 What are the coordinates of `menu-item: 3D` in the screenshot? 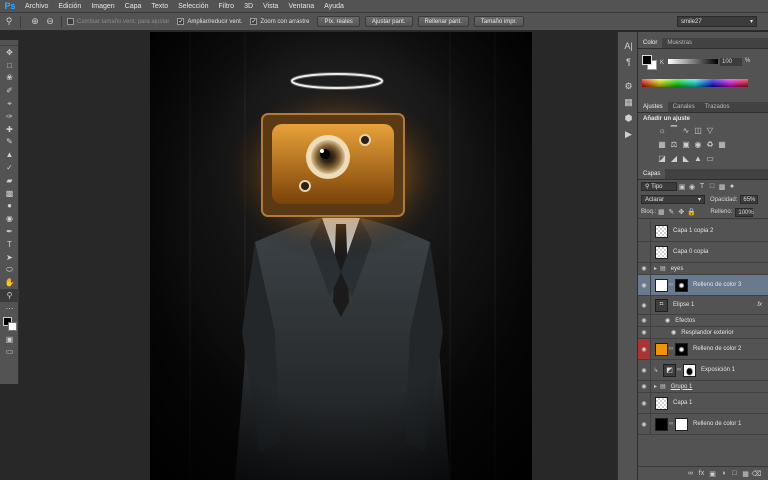 It's located at (248, 6).